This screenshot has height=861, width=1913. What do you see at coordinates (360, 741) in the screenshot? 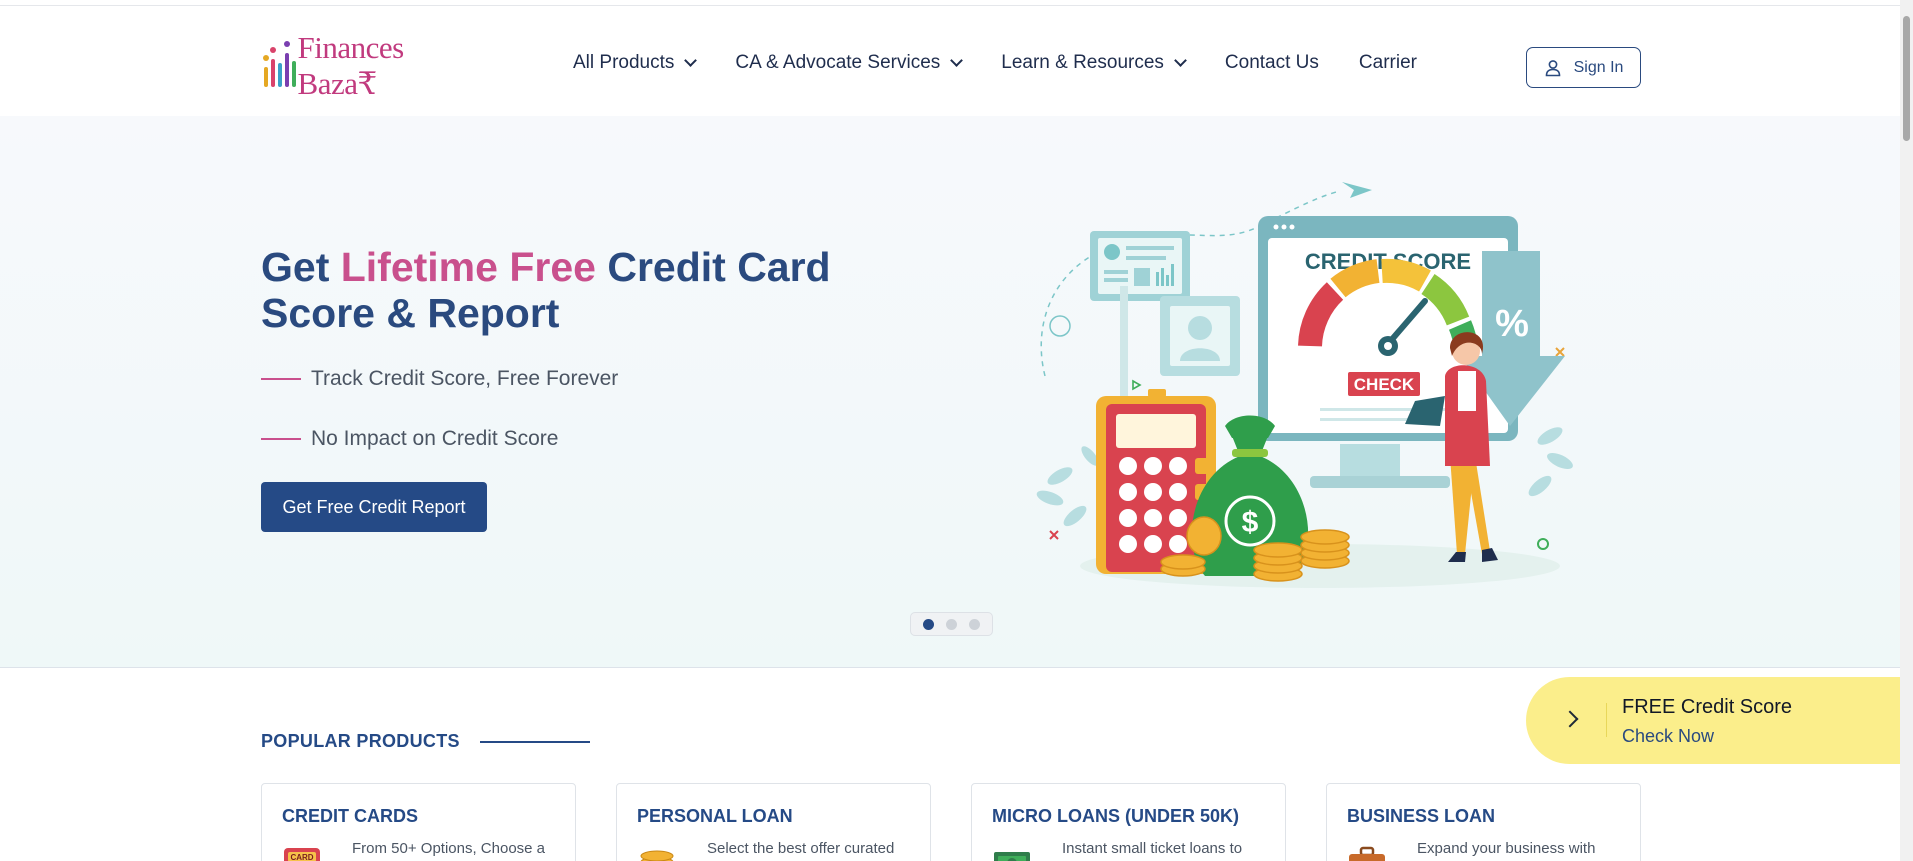
I see `popular-products-title: POPULAR PRODUCTS` at bounding box center [360, 741].